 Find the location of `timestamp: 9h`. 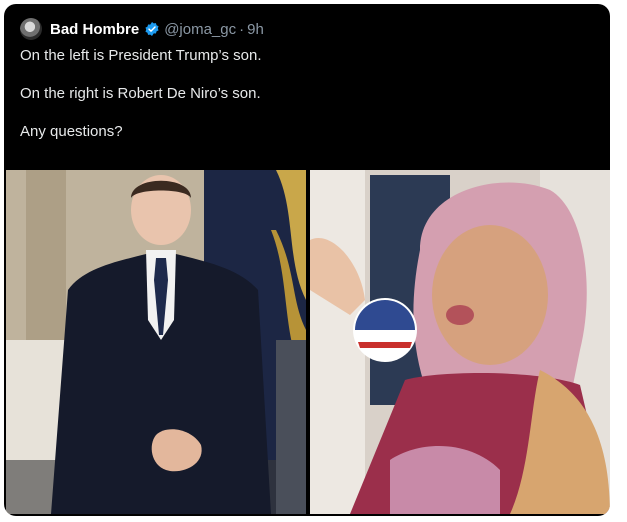

timestamp: 9h is located at coordinates (255, 29).